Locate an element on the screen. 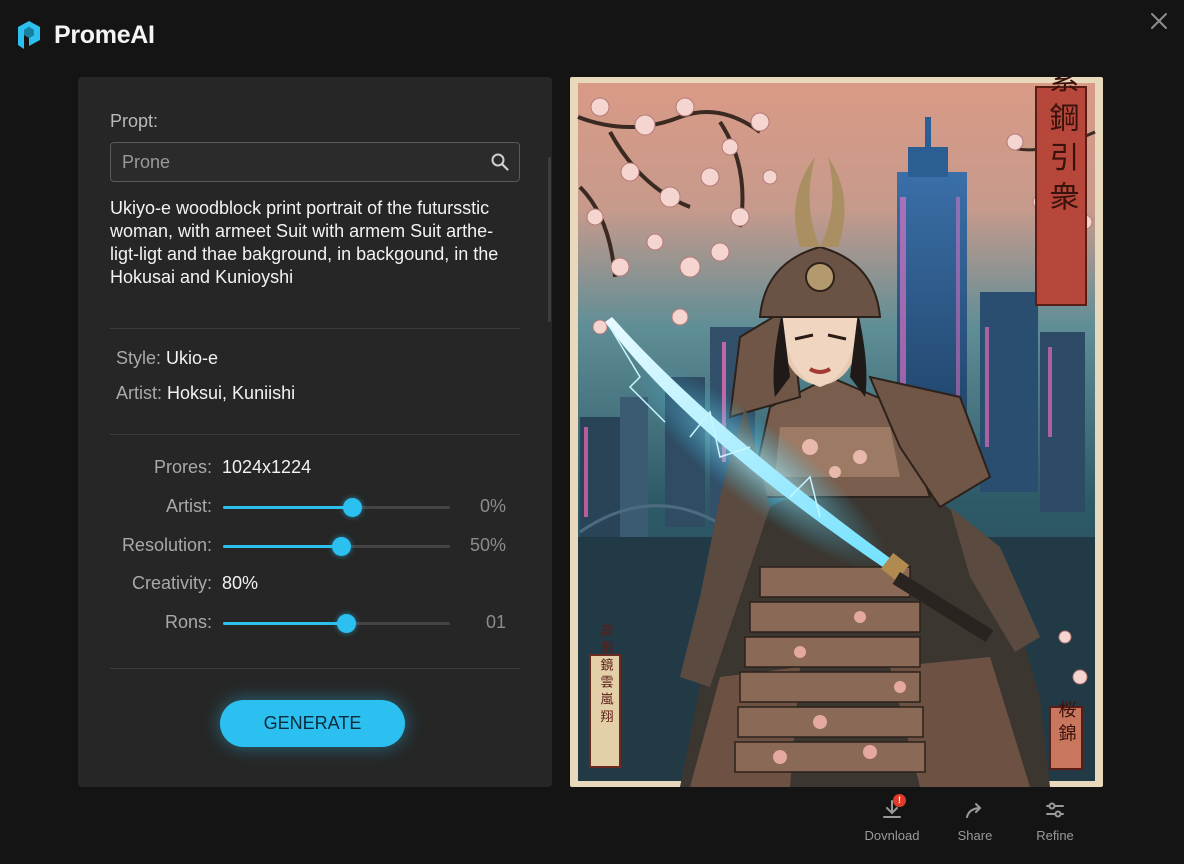 The image size is (1184, 864). creativity-value: 80% is located at coordinates (240, 583).